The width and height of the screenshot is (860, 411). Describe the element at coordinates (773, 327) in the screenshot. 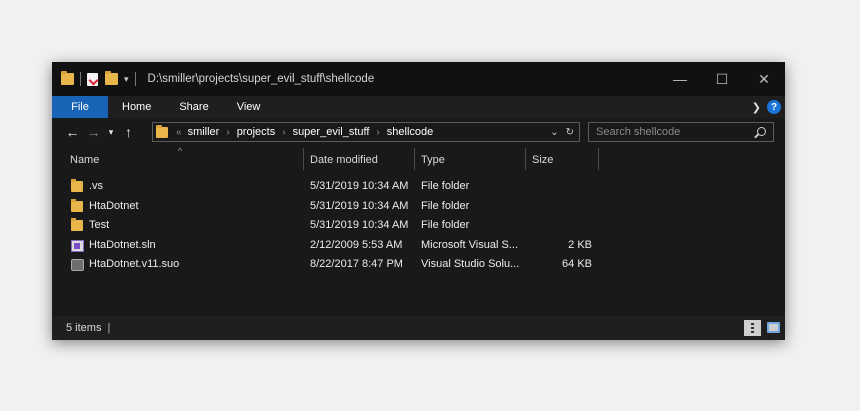

I see `large-icons-view-button` at that location.